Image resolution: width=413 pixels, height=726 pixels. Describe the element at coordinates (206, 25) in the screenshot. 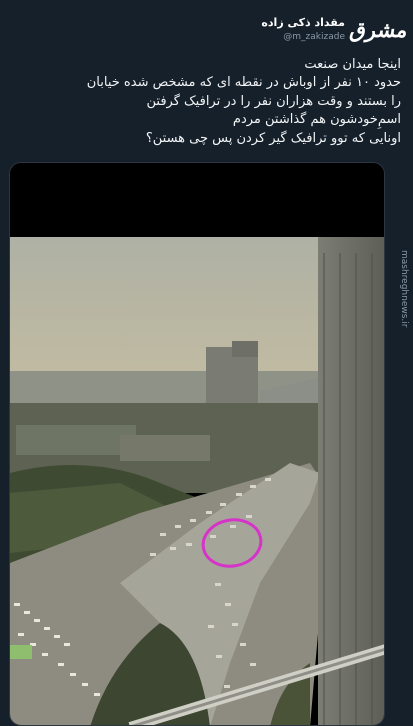

I see `tweet-header: مقداد ذکی زاده @m_zakizade مشرق` at that location.